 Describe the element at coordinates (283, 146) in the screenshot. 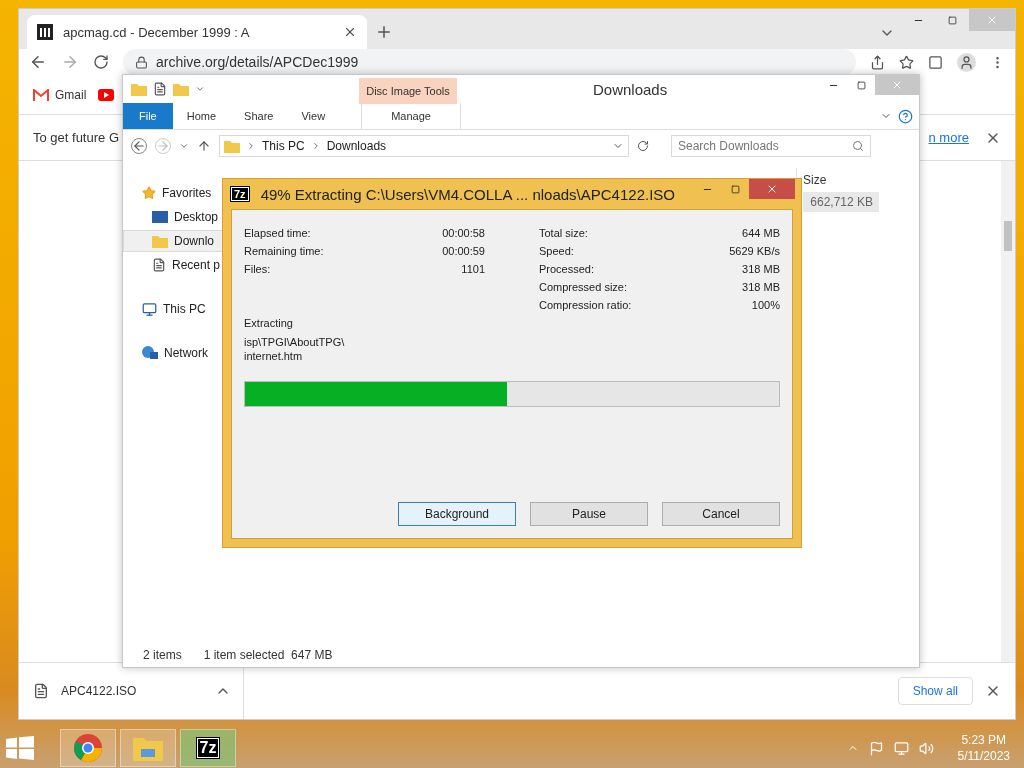

I see `breadcrumb-item: This PC` at that location.